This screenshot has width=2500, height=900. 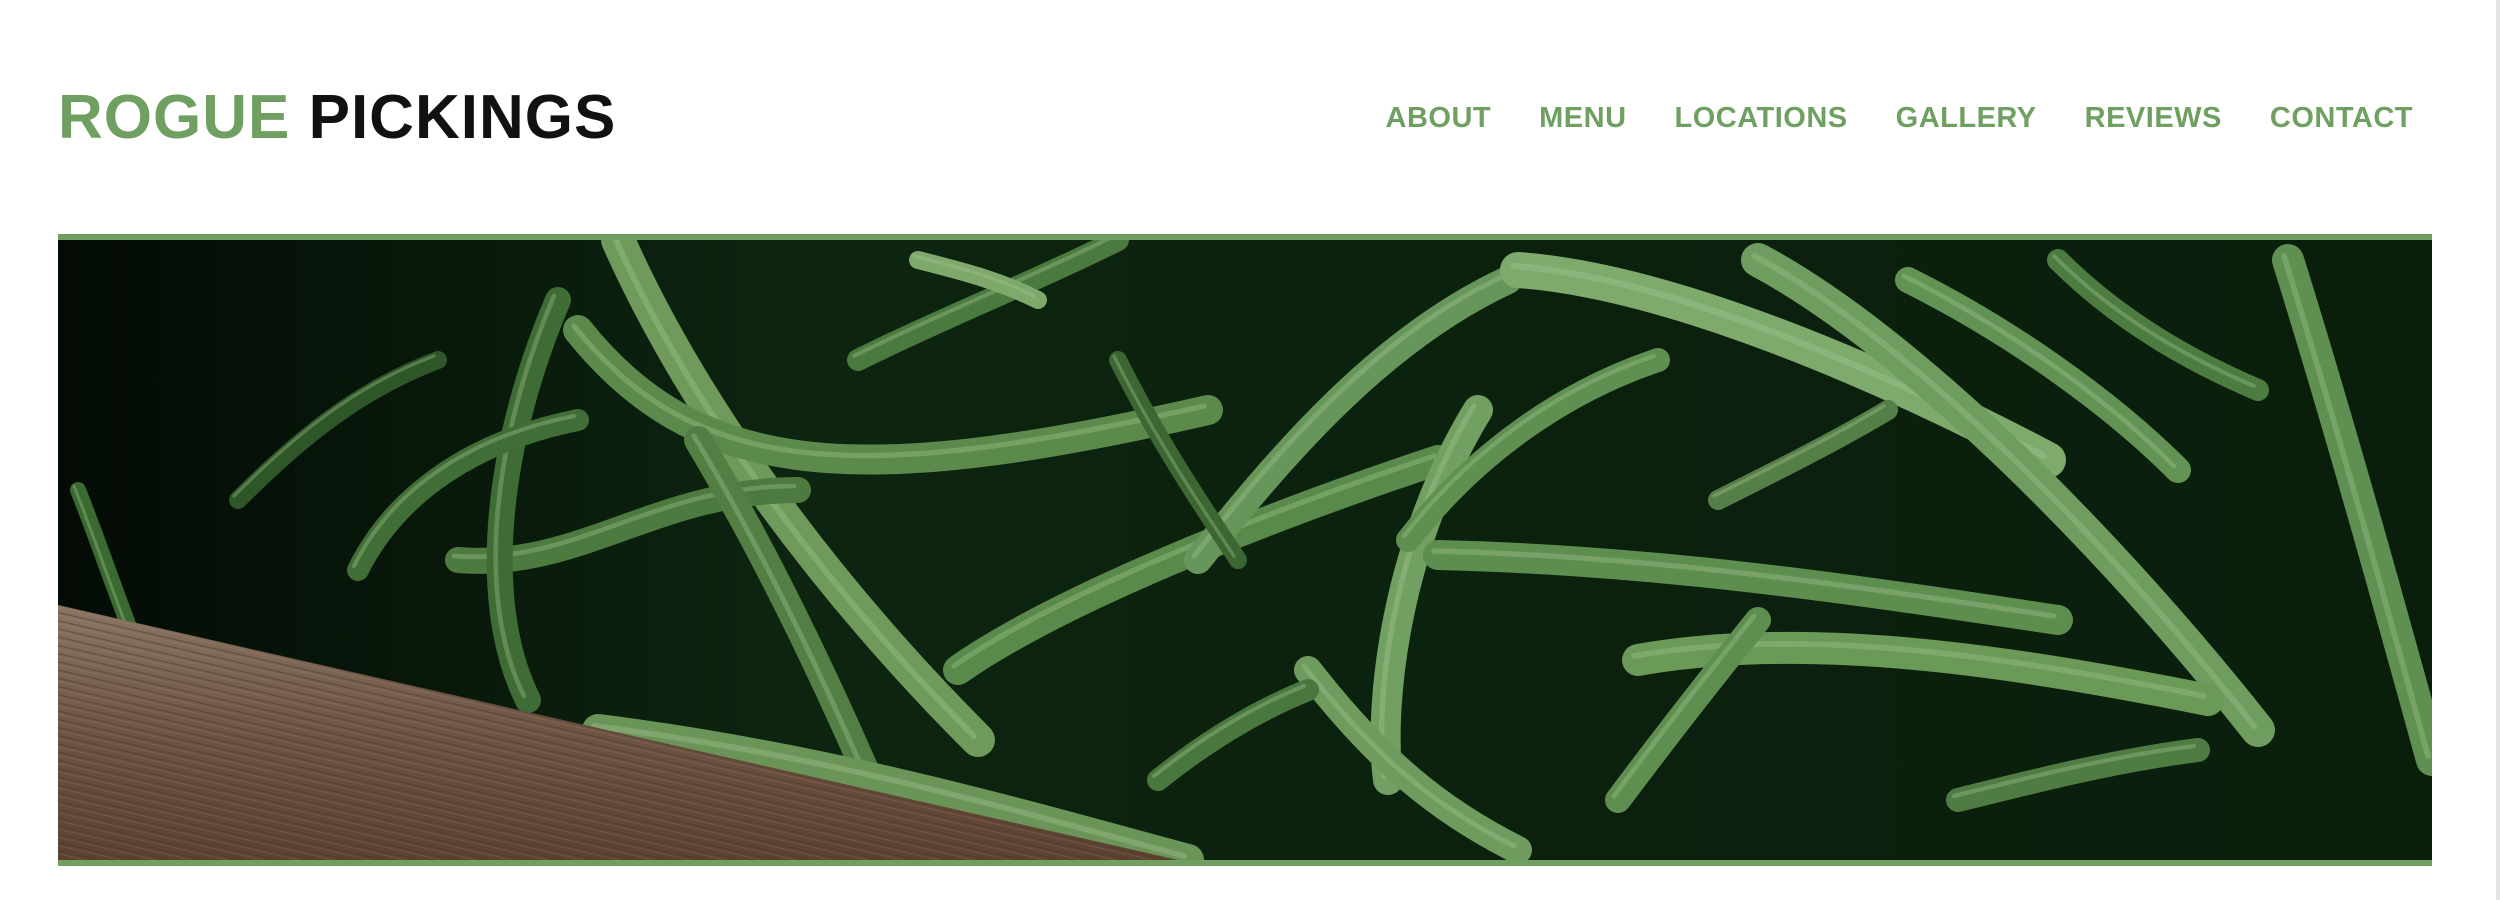 I want to click on nav-reviews: REVIEWS, so click(x=2153, y=118).